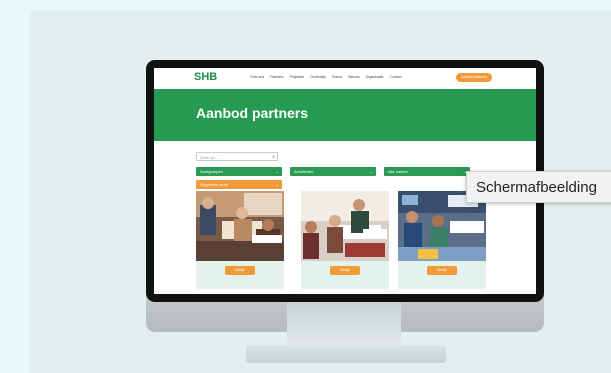 The width and height of the screenshot is (611, 373). I want to click on nav-item: Projecten, so click(296, 77).